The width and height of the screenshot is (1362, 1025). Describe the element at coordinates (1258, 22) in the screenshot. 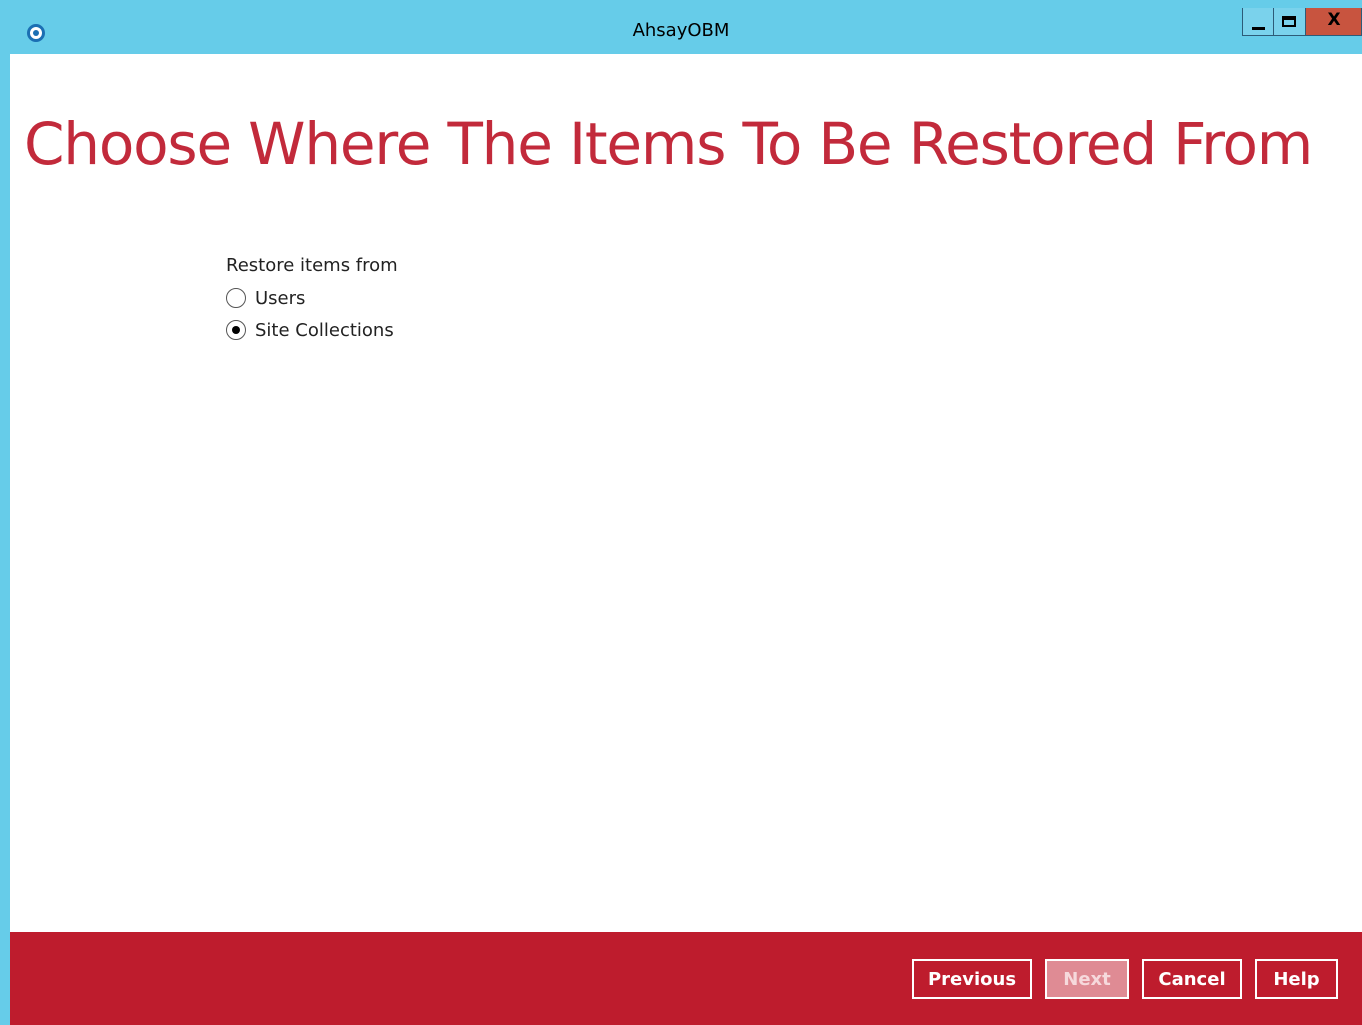

I see `minimize-button` at that location.